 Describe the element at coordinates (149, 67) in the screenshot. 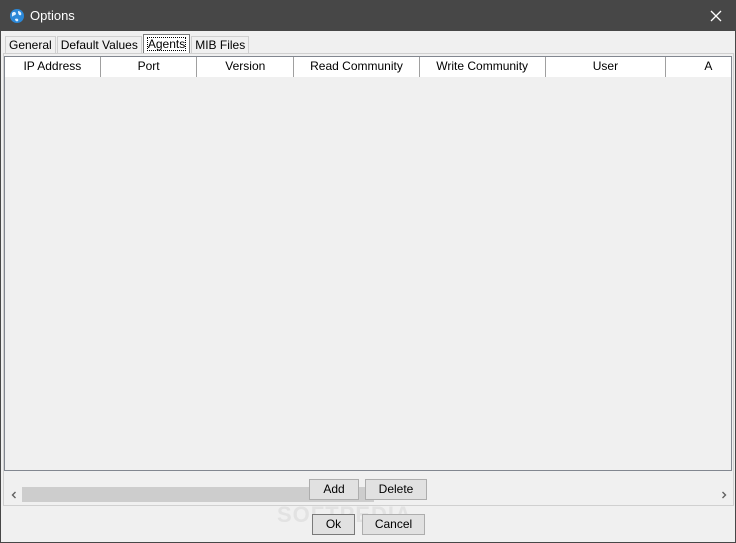

I see `column-header-port: Port` at that location.